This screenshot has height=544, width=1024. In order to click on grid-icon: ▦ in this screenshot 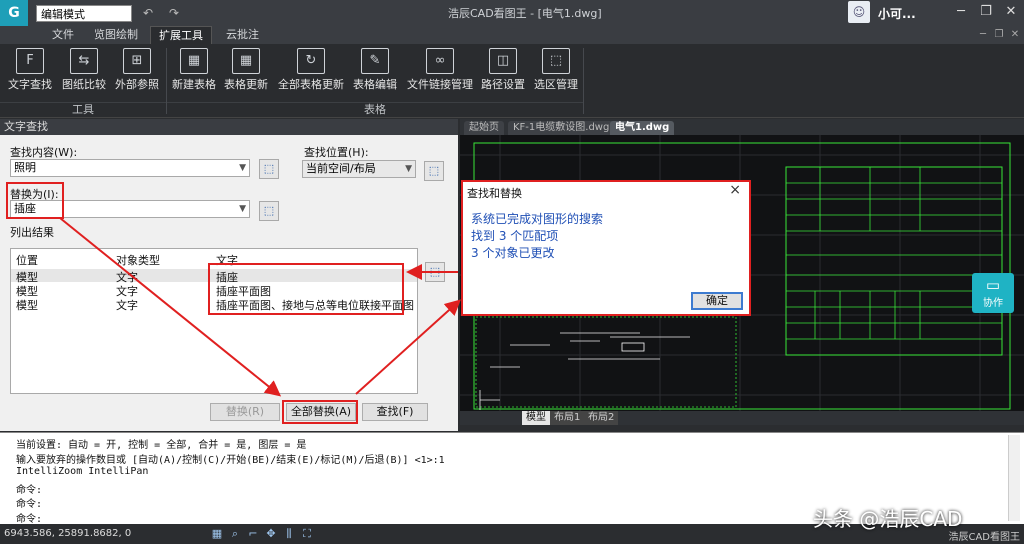, I will do `click(217, 534)`.